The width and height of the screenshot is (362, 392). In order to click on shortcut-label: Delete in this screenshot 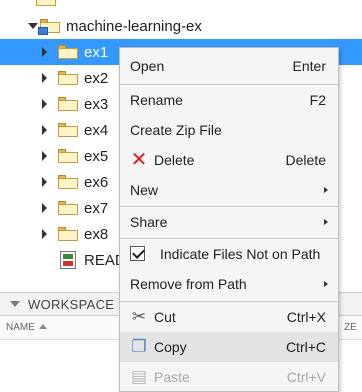, I will do `click(305, 160)`.